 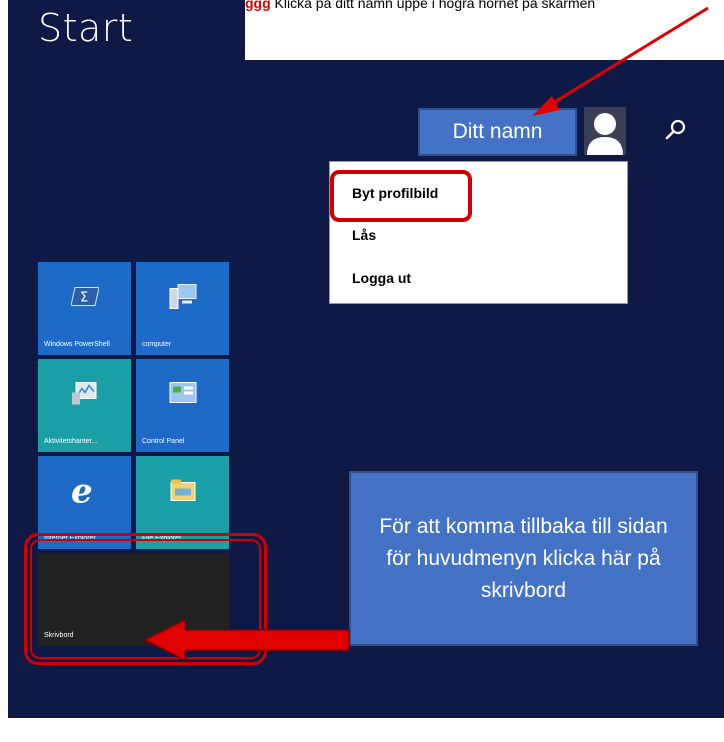 What do you see at coordinates (183, 493) in the screenshot?
I see `file-explorer-icon` at bounding box center [183, 493].